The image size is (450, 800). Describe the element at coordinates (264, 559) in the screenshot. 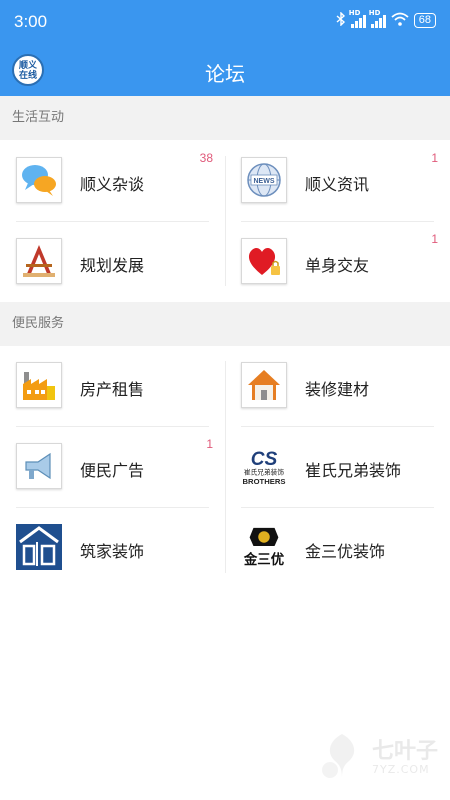

I see `jinsanyou-logo-text: 金三优` at that location.